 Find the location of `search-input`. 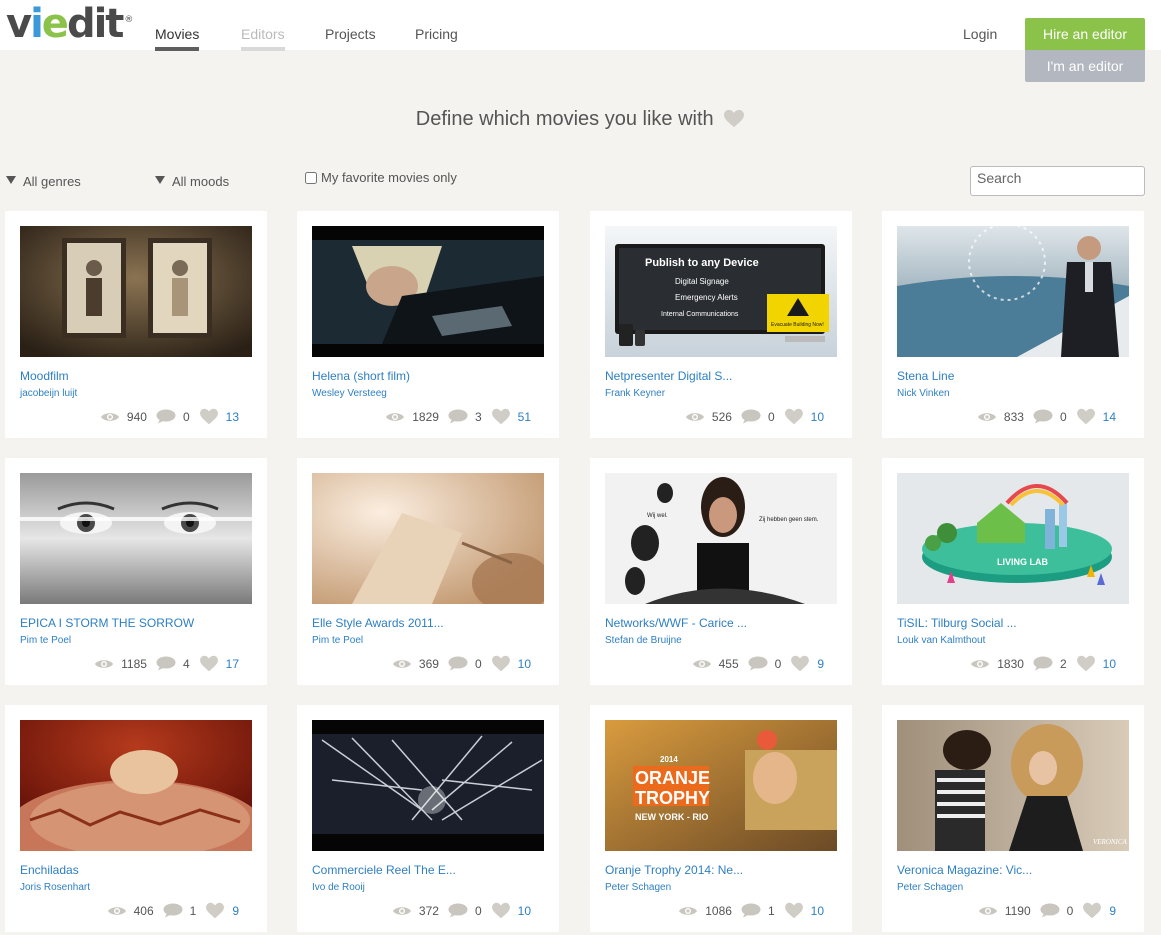

search-input is located at coordinates (1057, 181).